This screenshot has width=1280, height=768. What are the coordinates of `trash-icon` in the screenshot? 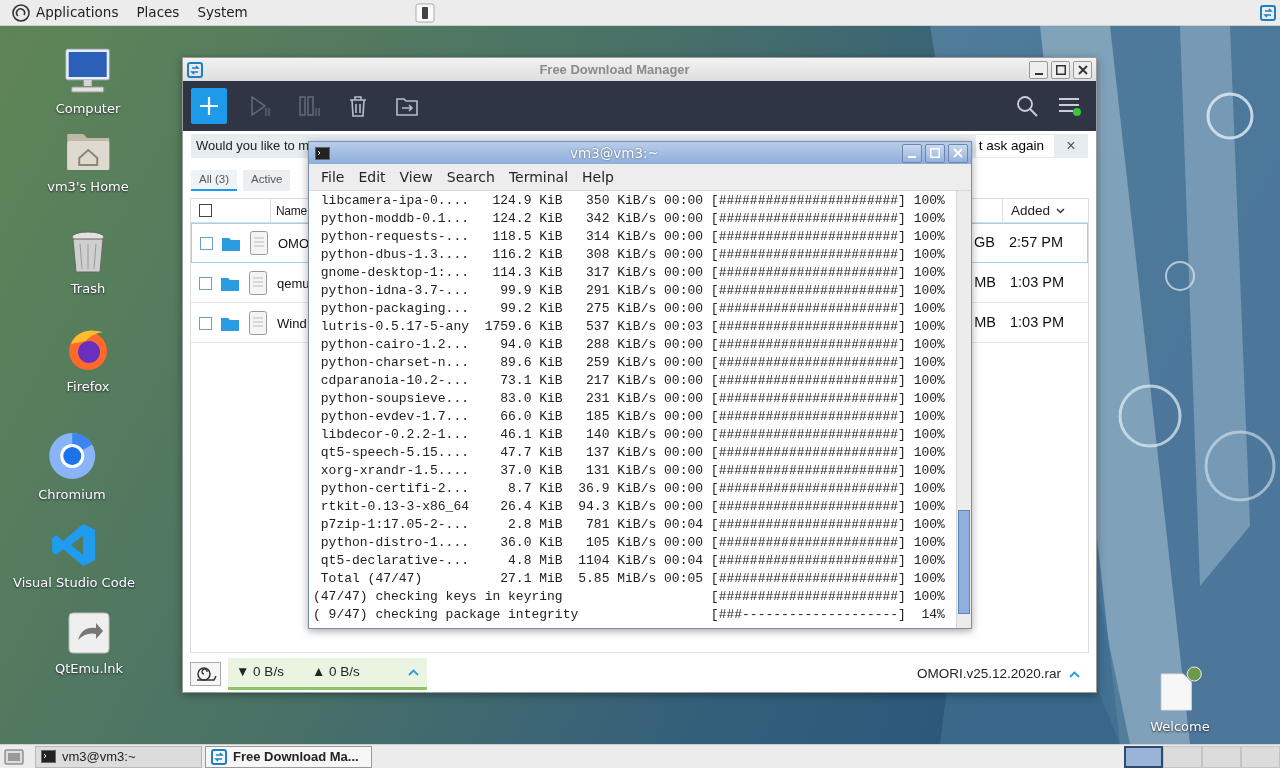 It's located at (358, 106).